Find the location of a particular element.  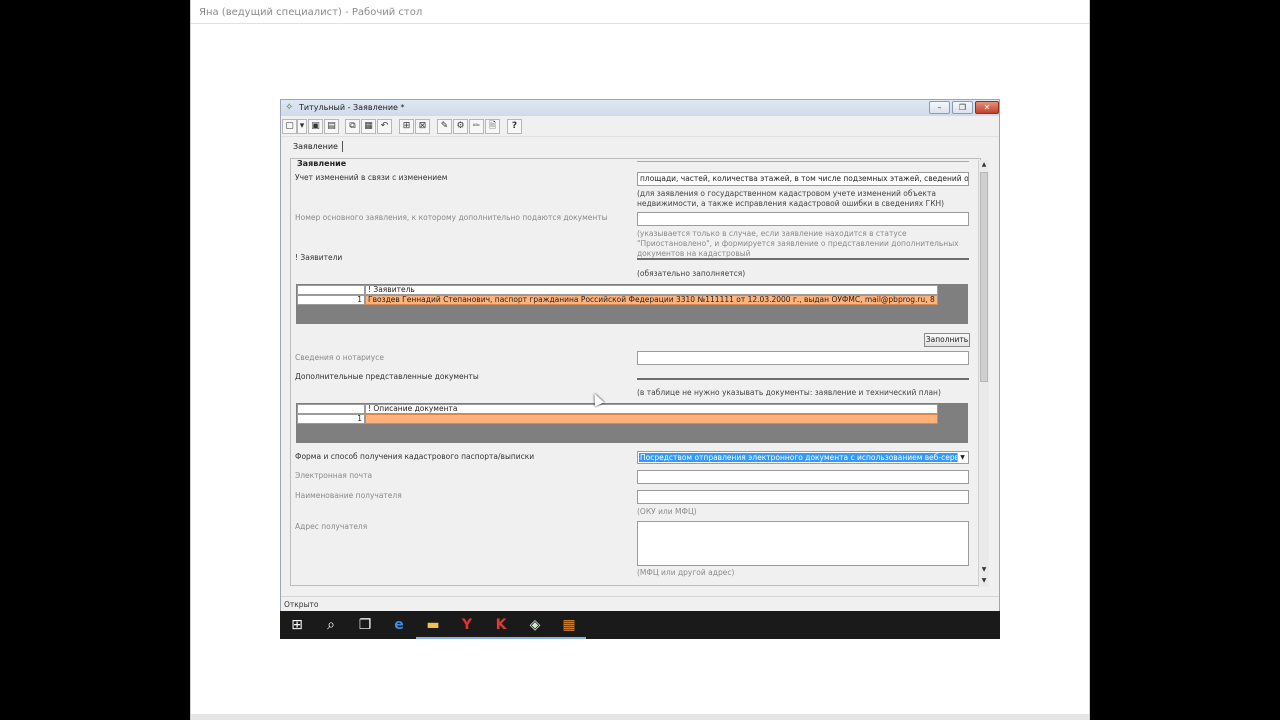

email-label: Электронная почта is located at coordinates (334, 475).